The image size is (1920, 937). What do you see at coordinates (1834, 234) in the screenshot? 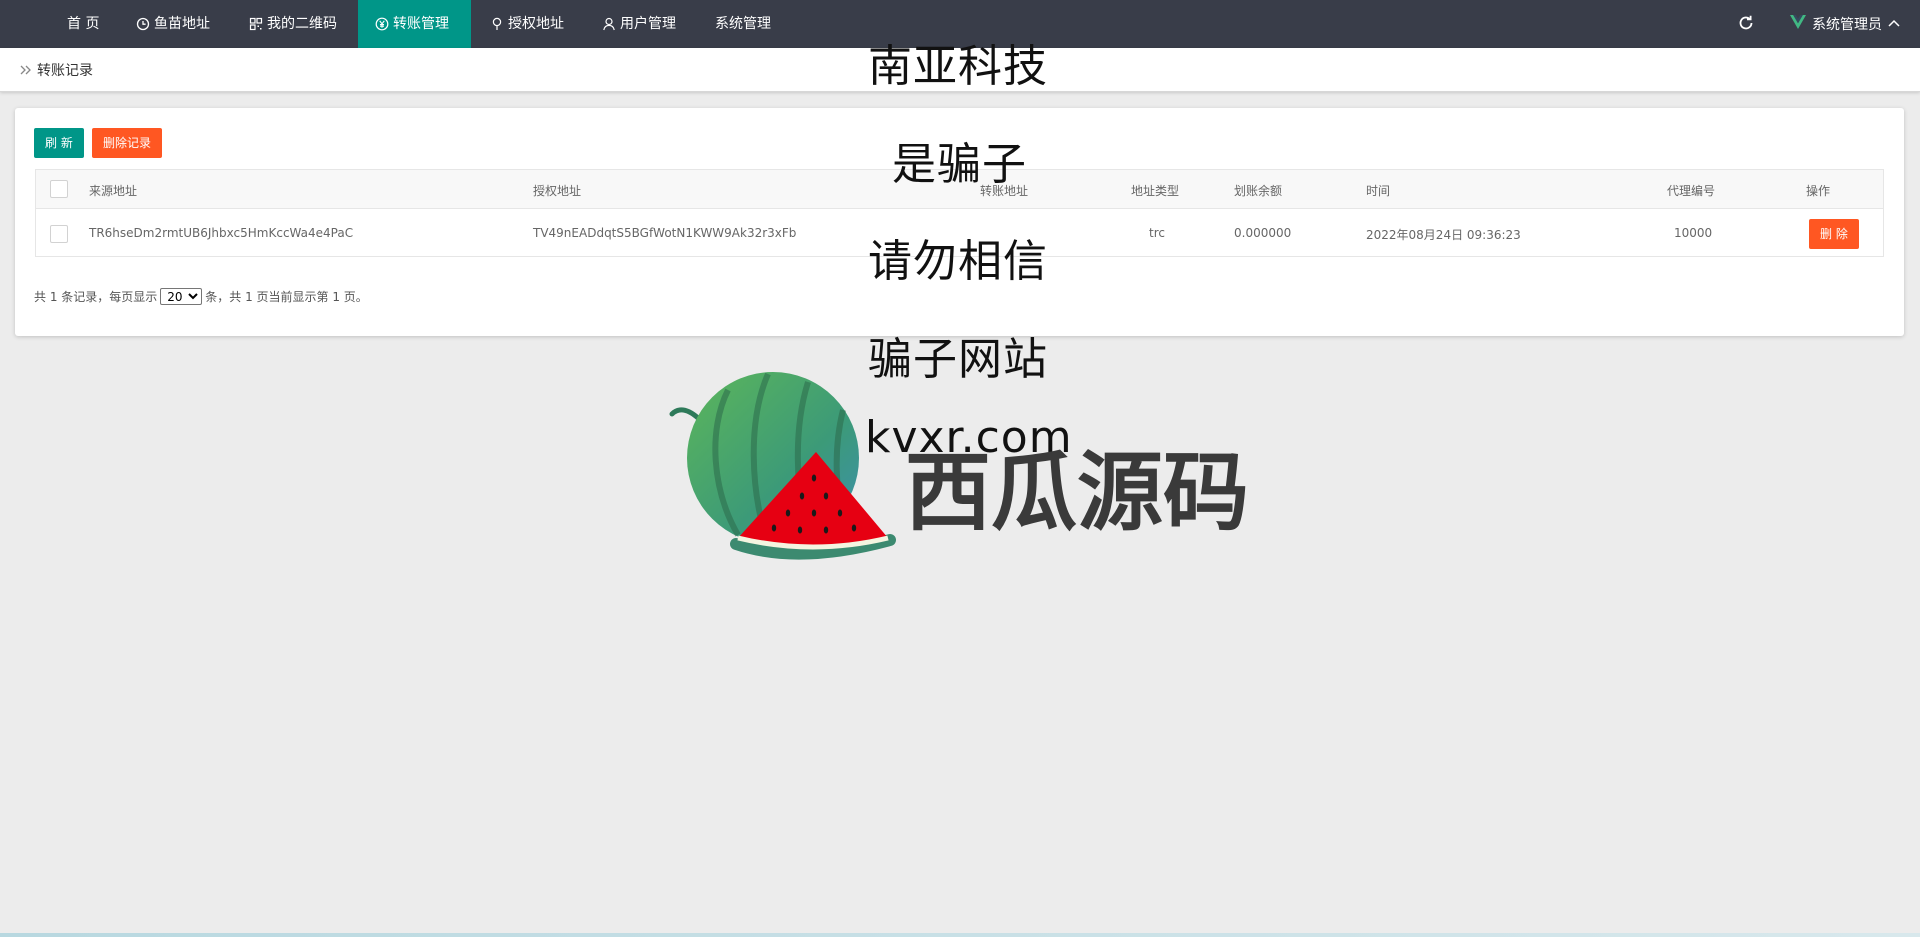
I see `delete-row-button: 删 除` at bounding box center [1834, 234].